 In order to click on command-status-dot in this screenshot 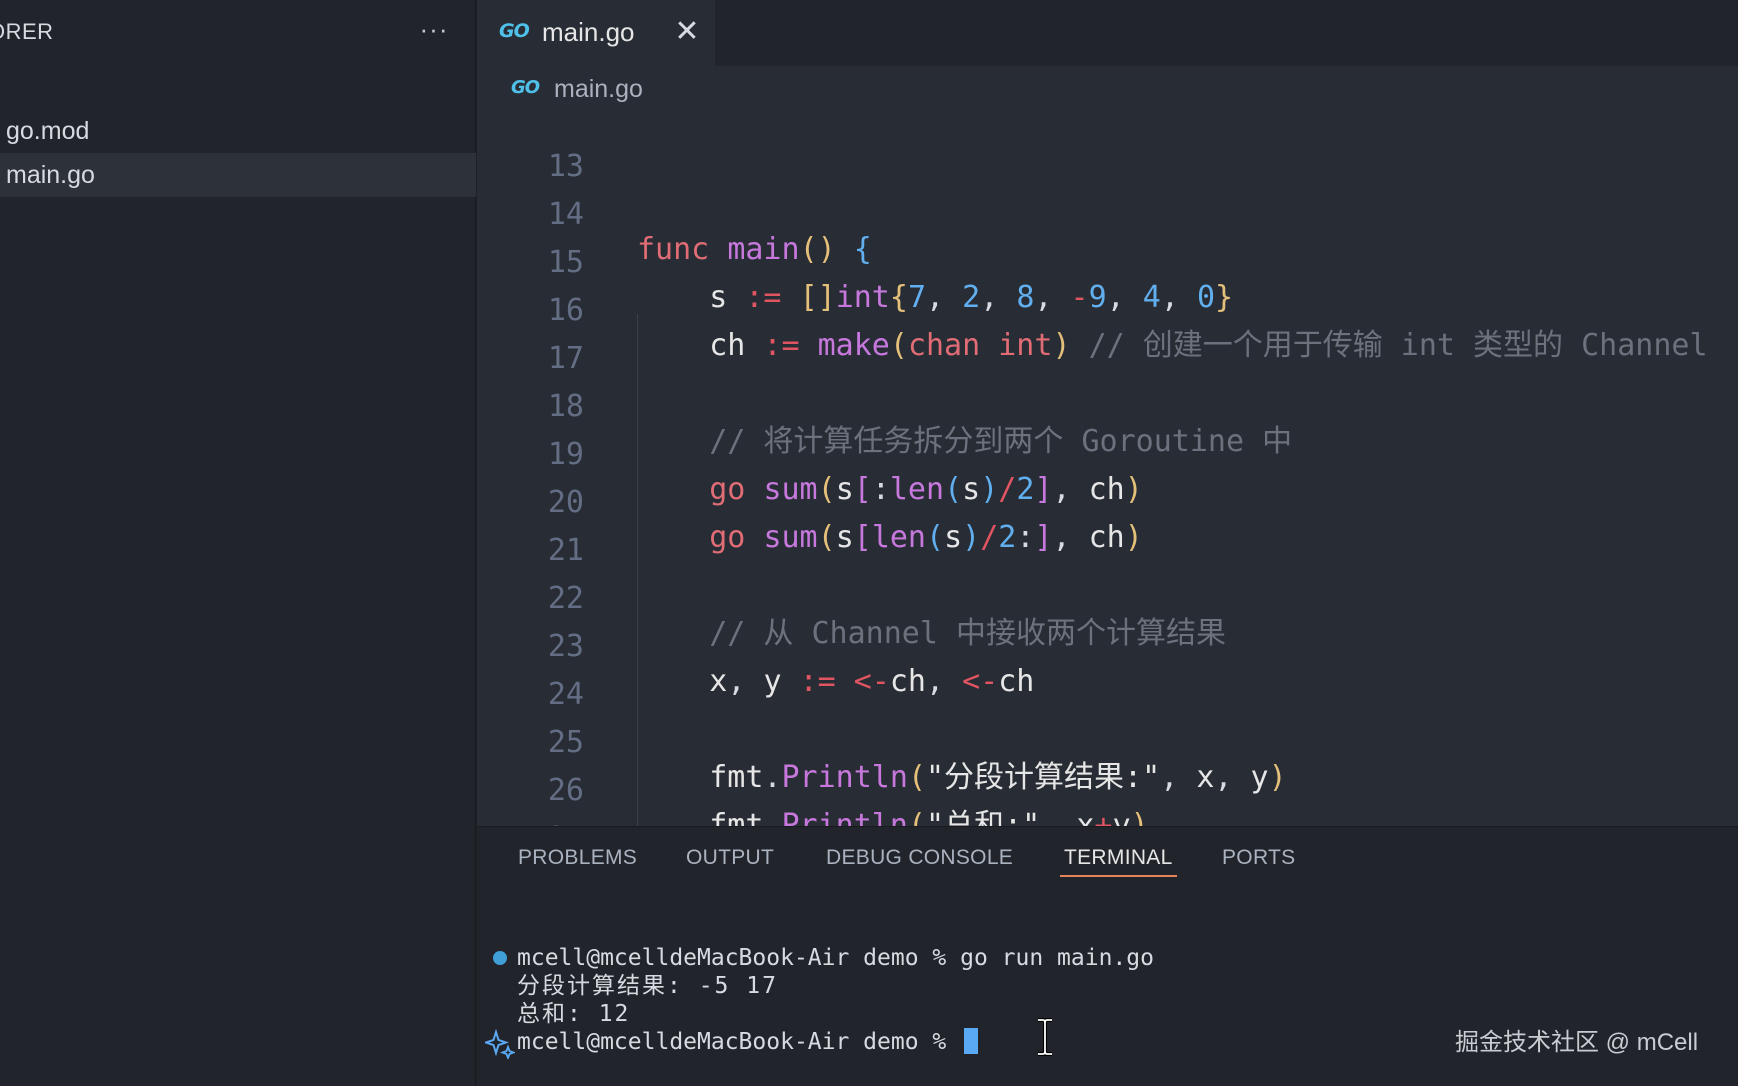, I will do `click(500, 958)`.